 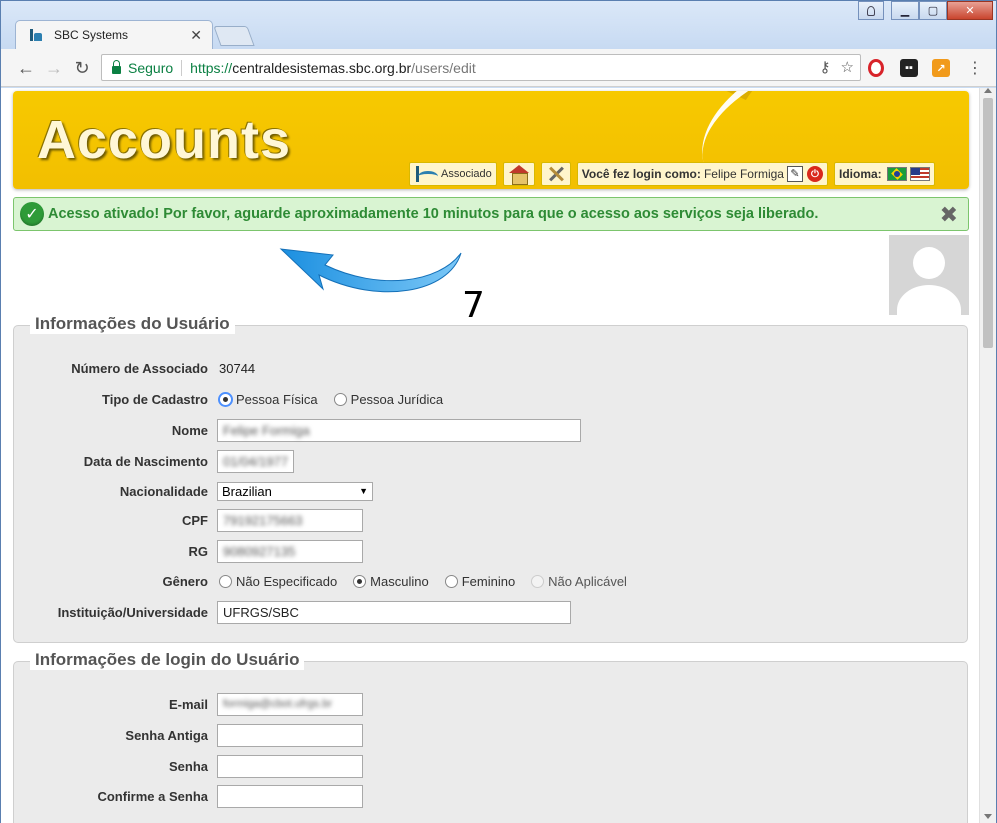 I want to click on home-button, so click(x=518, y=174).